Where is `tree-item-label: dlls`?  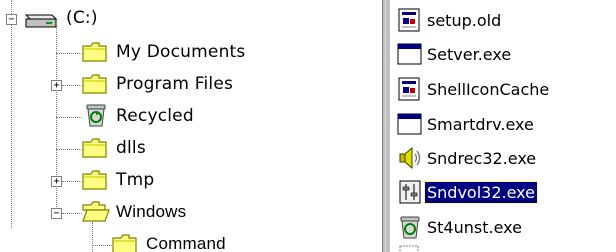
tree-item-label: dlls is located at coordinates (131, 148).